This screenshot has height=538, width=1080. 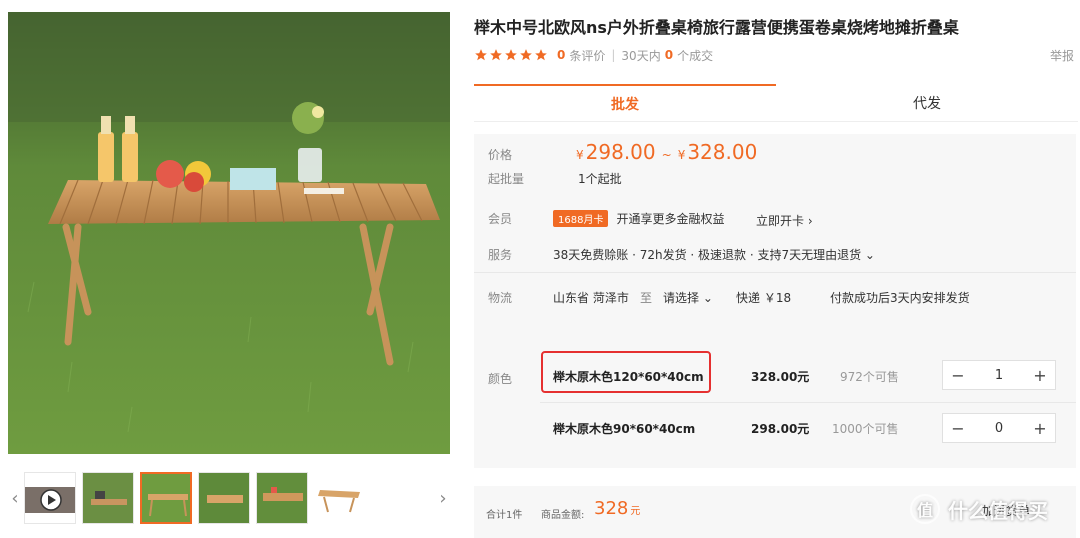 What do you see at coordinates (500, 298) in the screenshot?
I see `logistics-label: 物流` at bounding box center [500, 298].